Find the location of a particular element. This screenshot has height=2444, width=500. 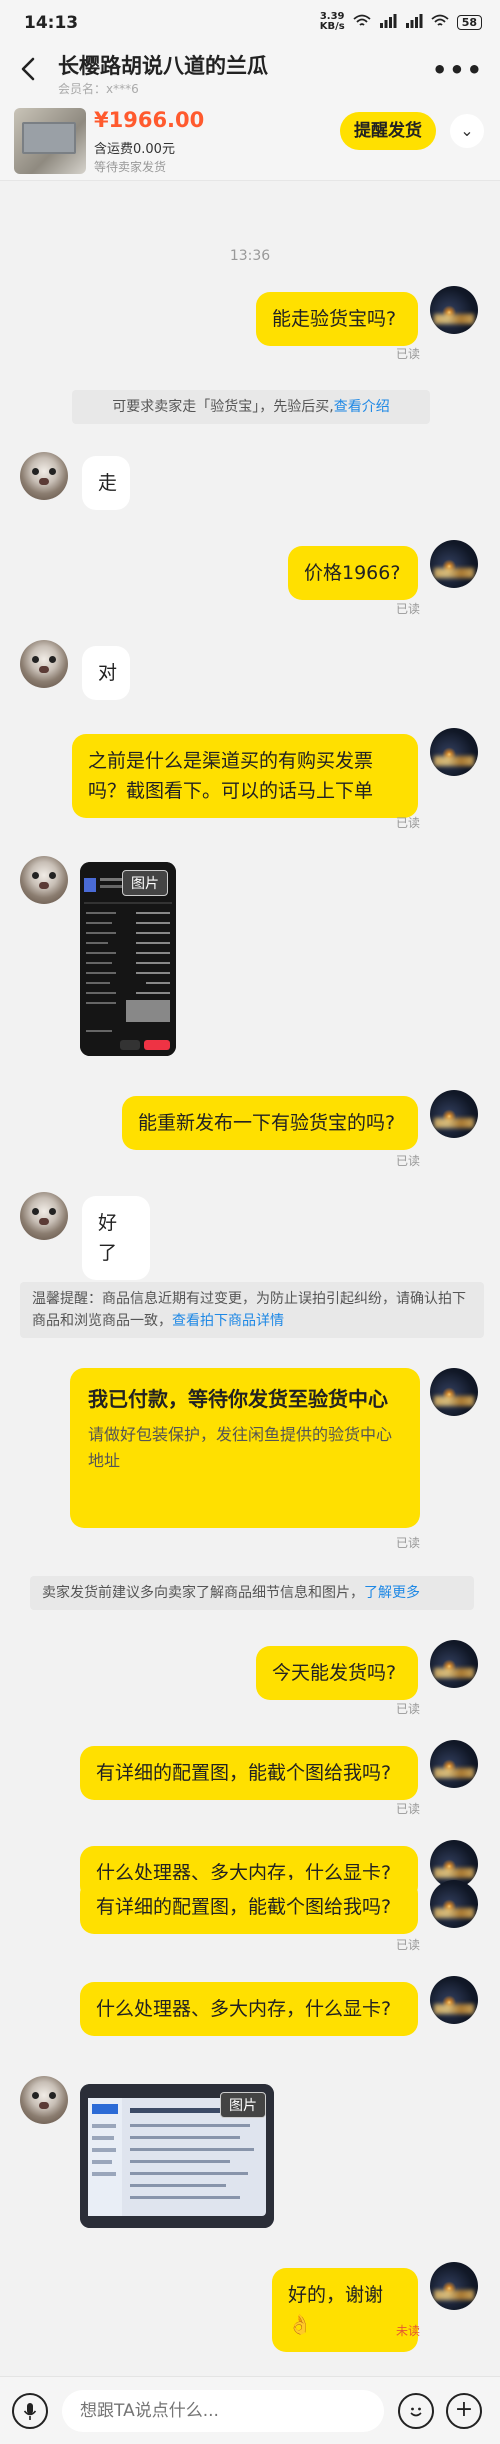

message-bubble: 今天能发货吗? is located at coordinates (337, 1673).